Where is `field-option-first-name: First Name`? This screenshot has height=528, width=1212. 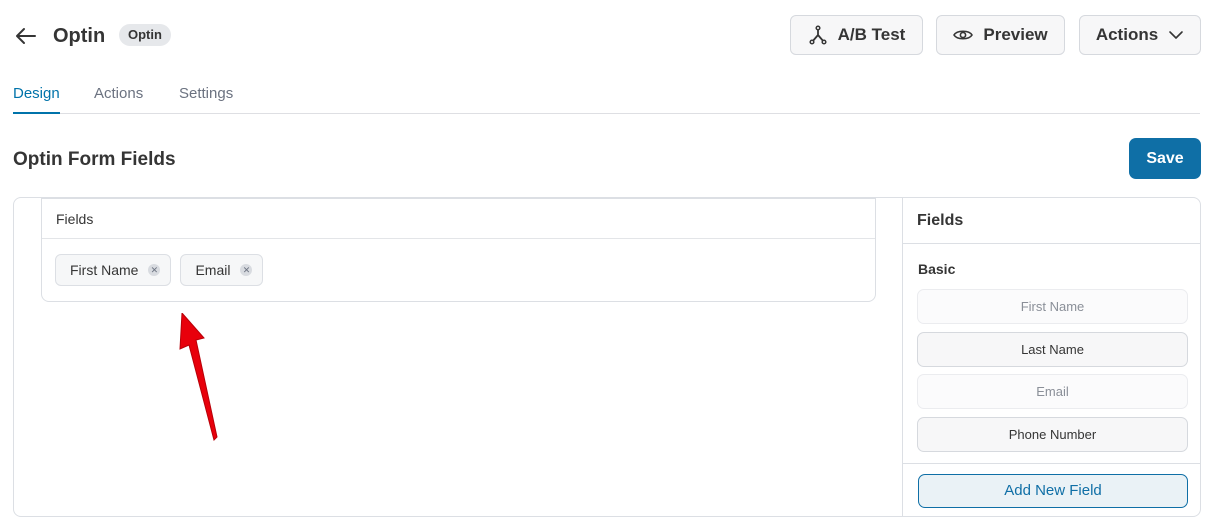 field-option-first-name: First Name is located at coordinates (1052, 306).